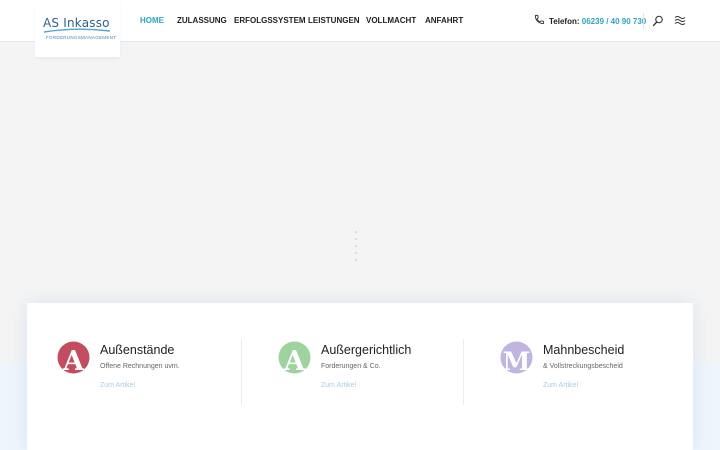  What do you see at coordinates (539, 19) in the screenshot?
I see `phone-icon` at bounding box center [539, 19].